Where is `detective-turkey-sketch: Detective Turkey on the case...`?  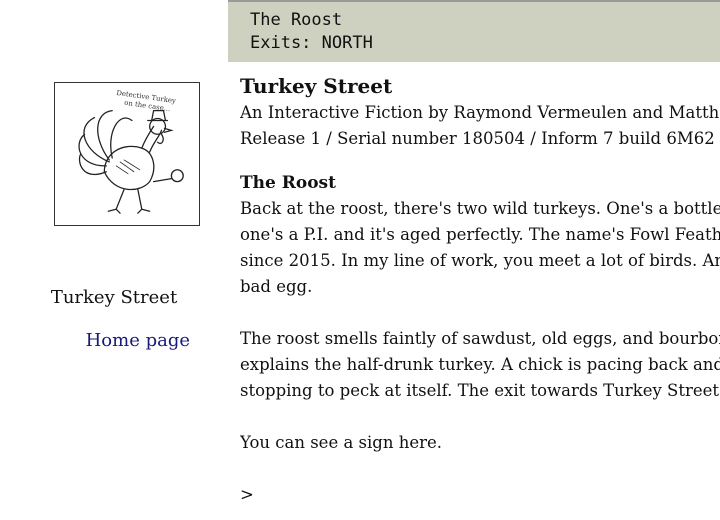
detective-turkey-sketch: Detective Turkey on the case... is located at coordinates (131, 151).